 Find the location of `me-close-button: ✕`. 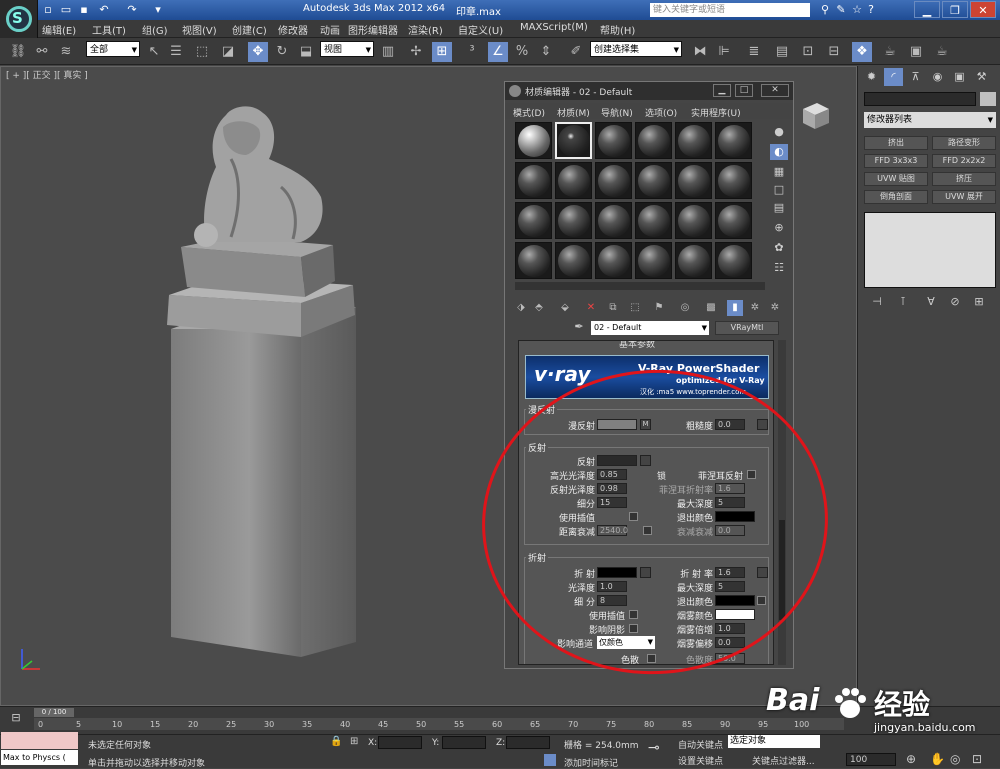

me-close-button: ✕ is located at coordinates (775, 90).